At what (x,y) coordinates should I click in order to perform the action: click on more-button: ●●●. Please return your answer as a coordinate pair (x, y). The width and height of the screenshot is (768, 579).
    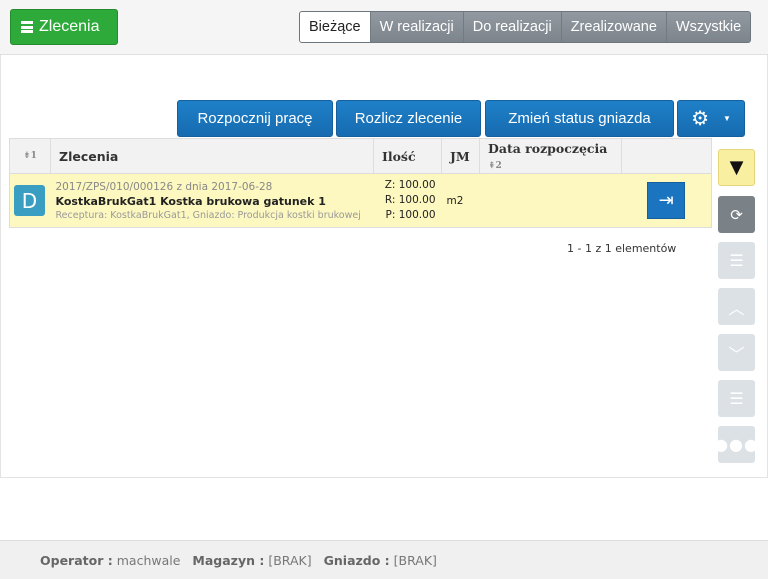
    Looking at the image, I should click on (736, 444).